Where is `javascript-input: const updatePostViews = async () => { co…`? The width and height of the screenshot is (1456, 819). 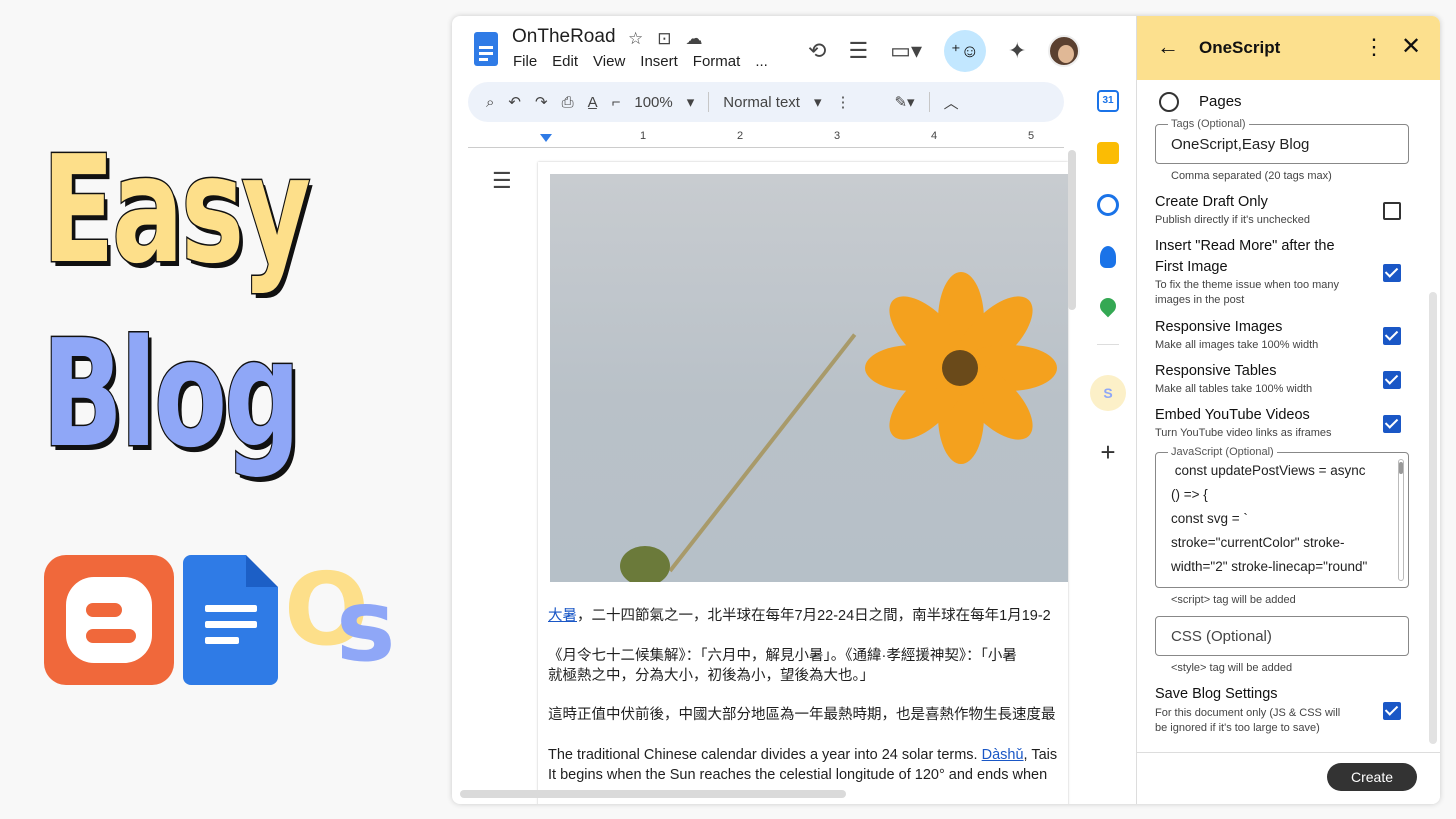 javascript-input: const updatePostViews = async () => { co… is located at coordinates (1282, 519).